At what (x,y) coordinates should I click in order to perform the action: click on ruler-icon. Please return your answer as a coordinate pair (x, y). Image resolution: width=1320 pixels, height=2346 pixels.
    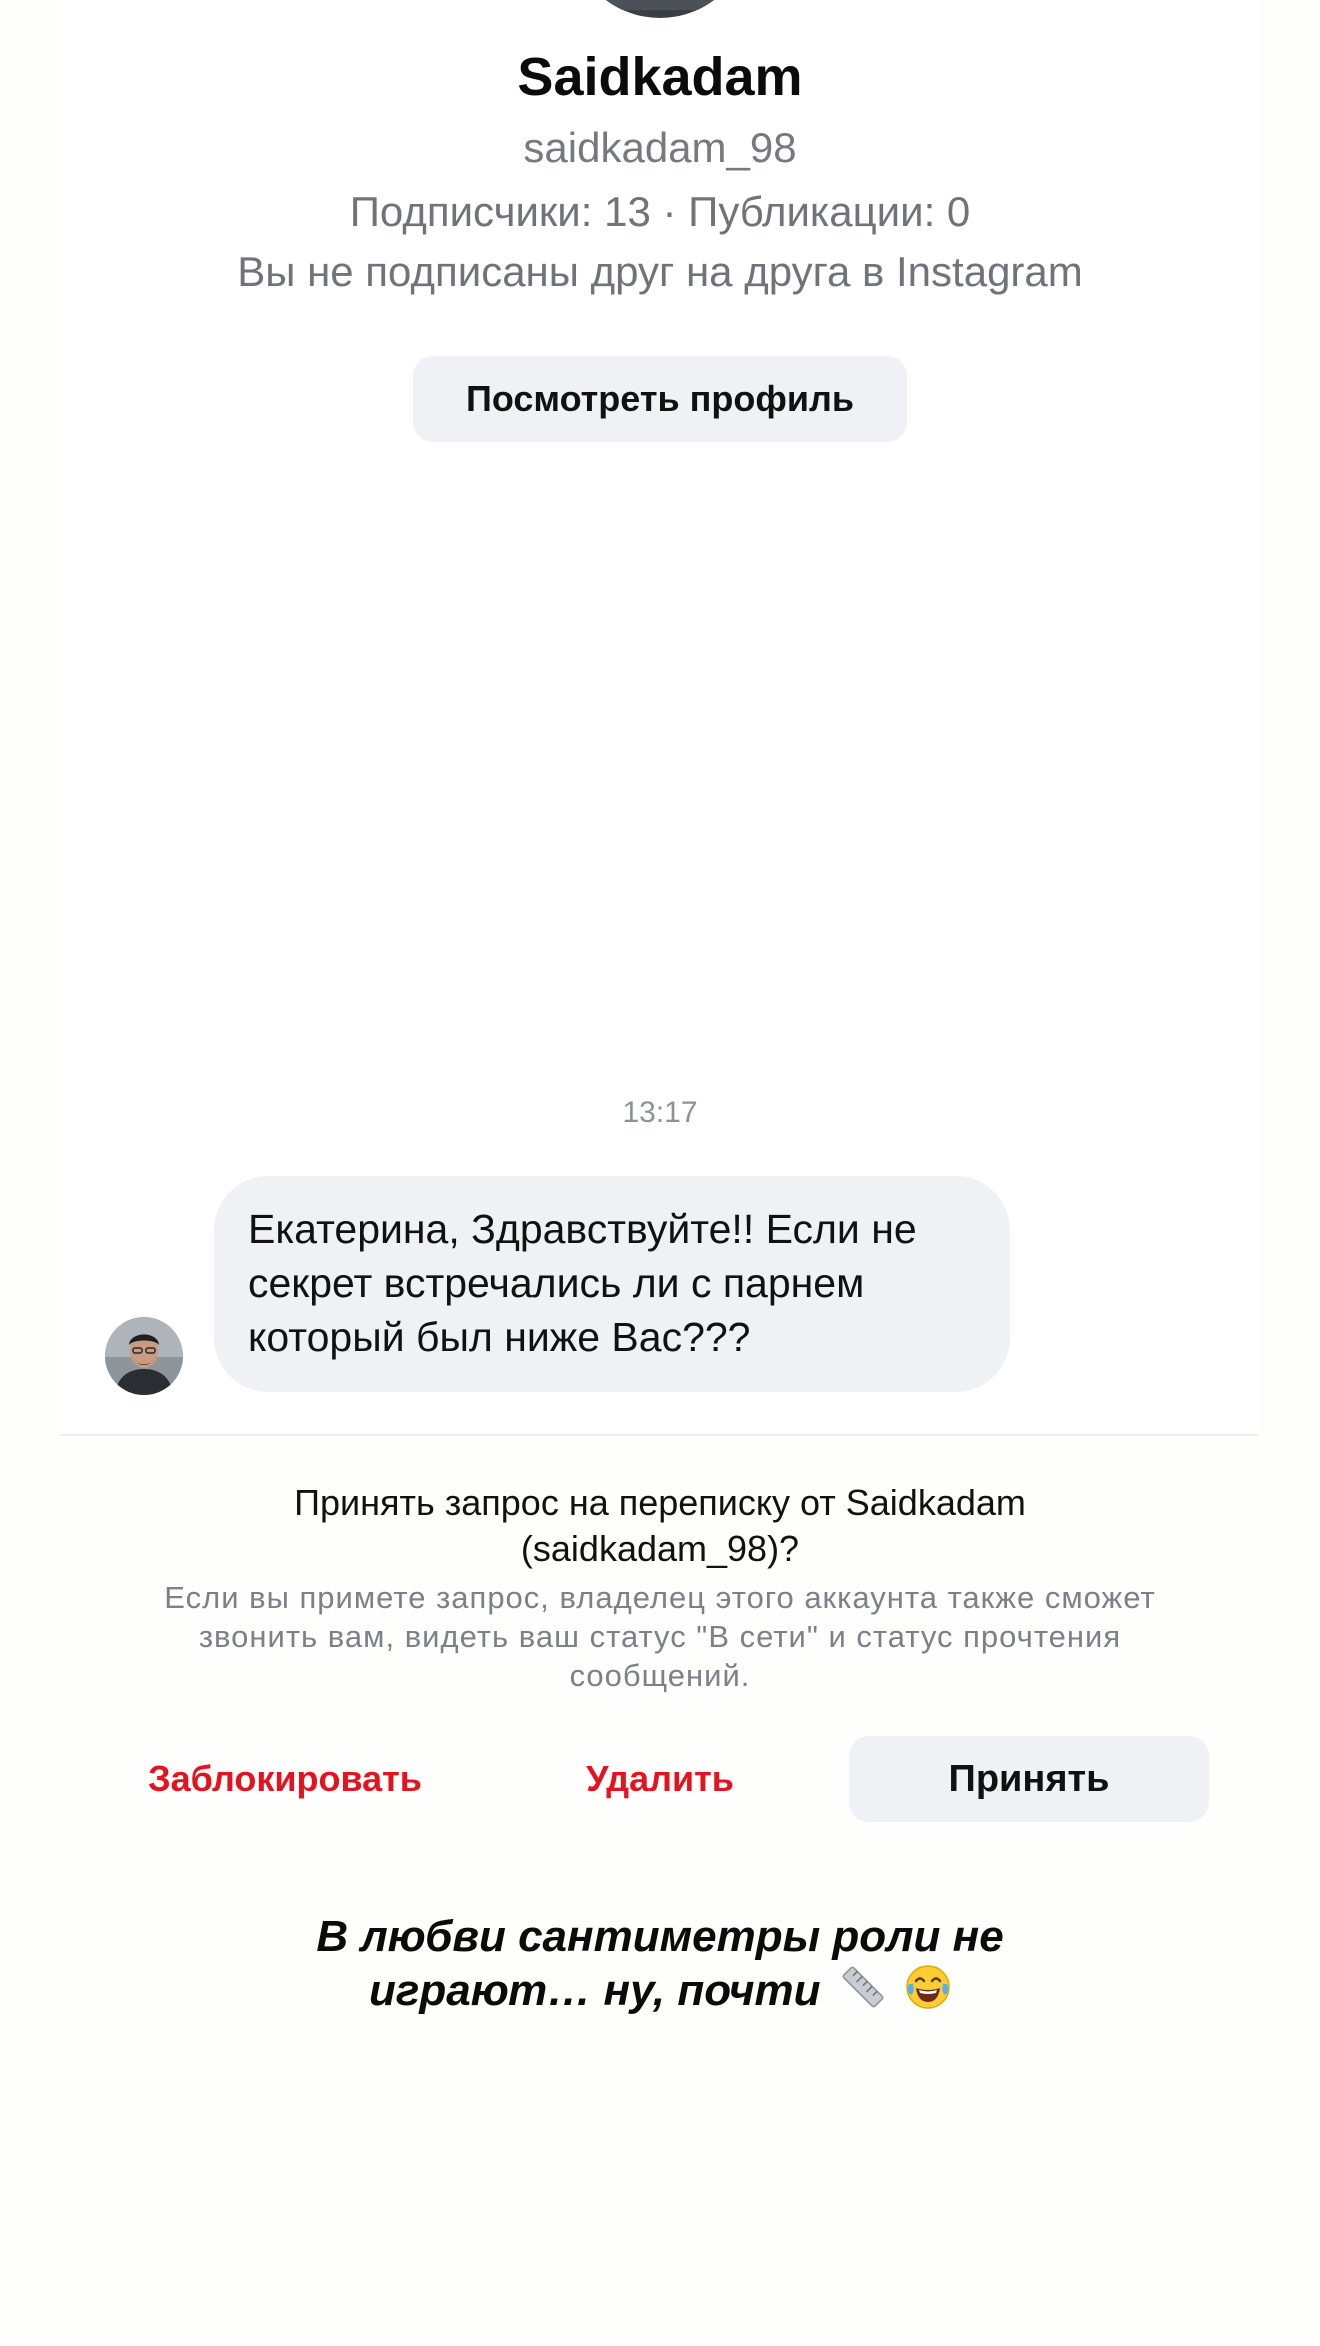
    Looking at the image, I should click on (863, 1993).